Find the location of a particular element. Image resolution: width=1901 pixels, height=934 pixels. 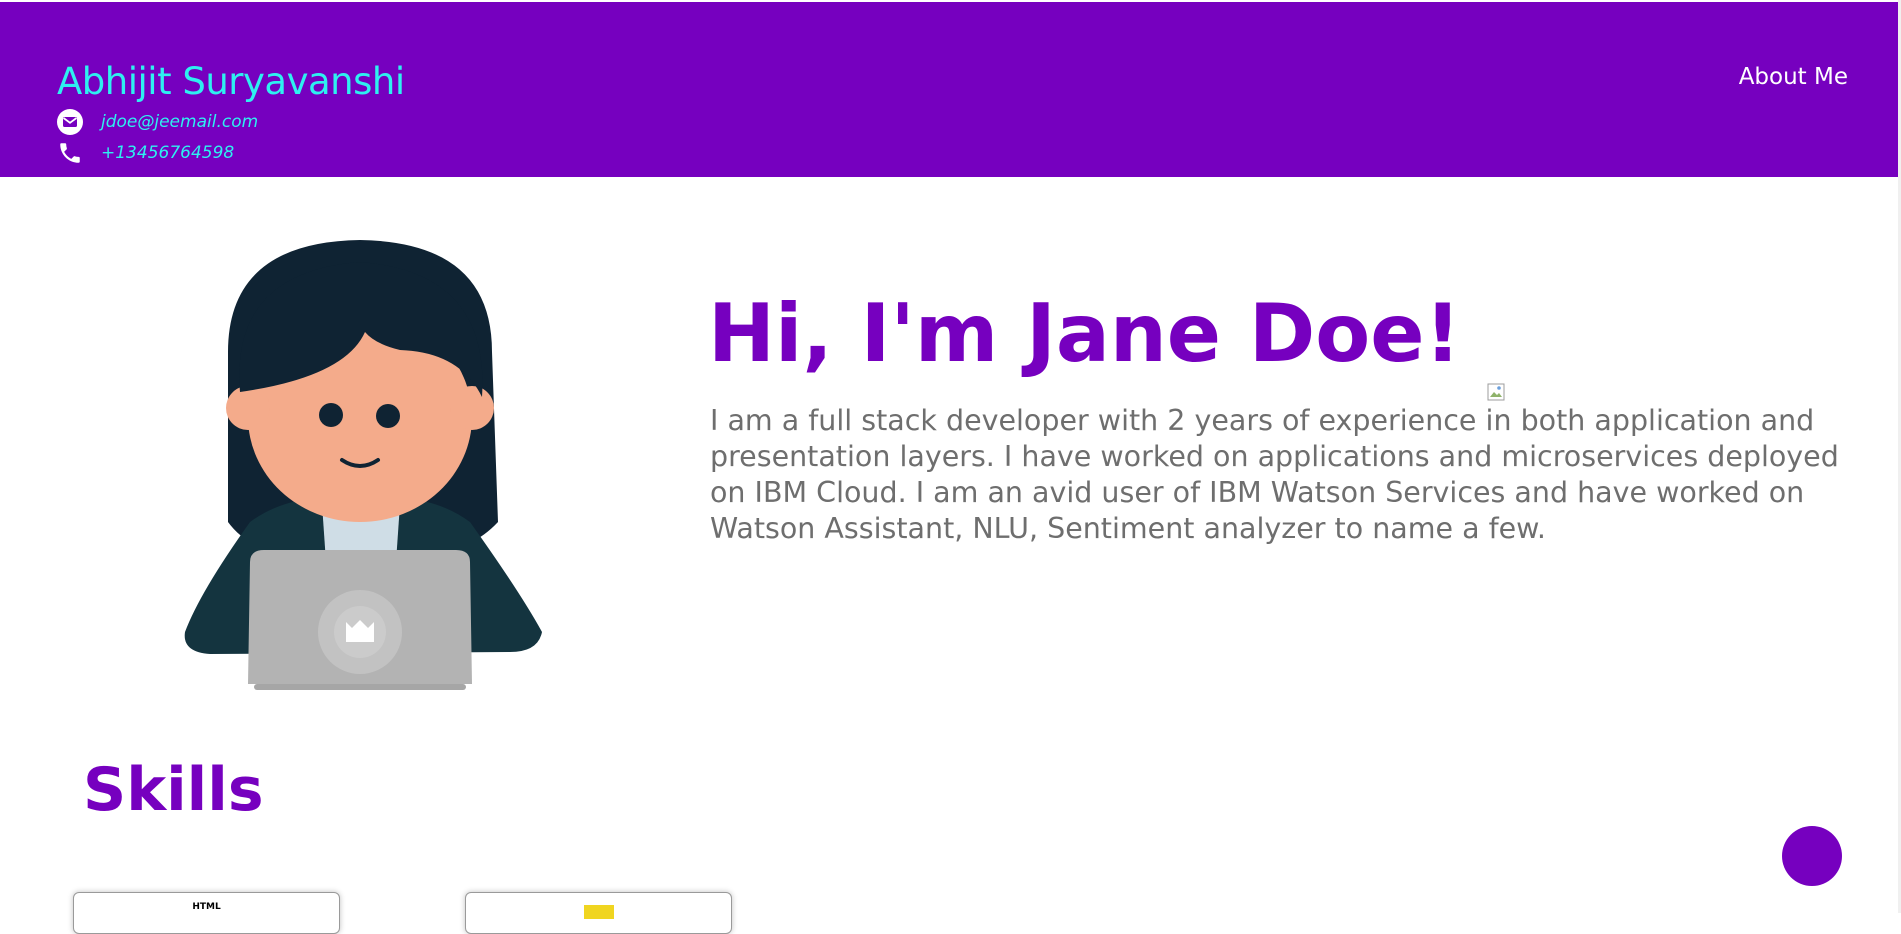

hero-title: Hi, I'm Jane Doe! is located at coordinates (1106, 344).